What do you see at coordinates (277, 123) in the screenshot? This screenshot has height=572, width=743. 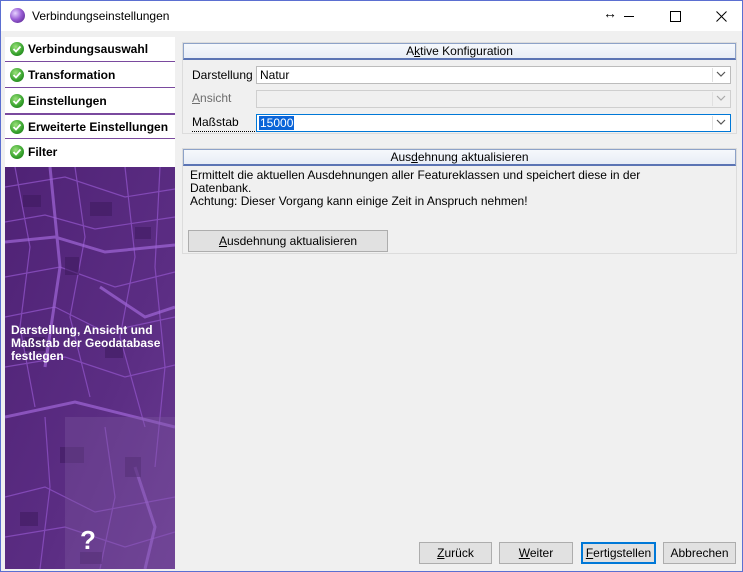 I see `massstab-value: 15000` at bounding box center [277, 123].